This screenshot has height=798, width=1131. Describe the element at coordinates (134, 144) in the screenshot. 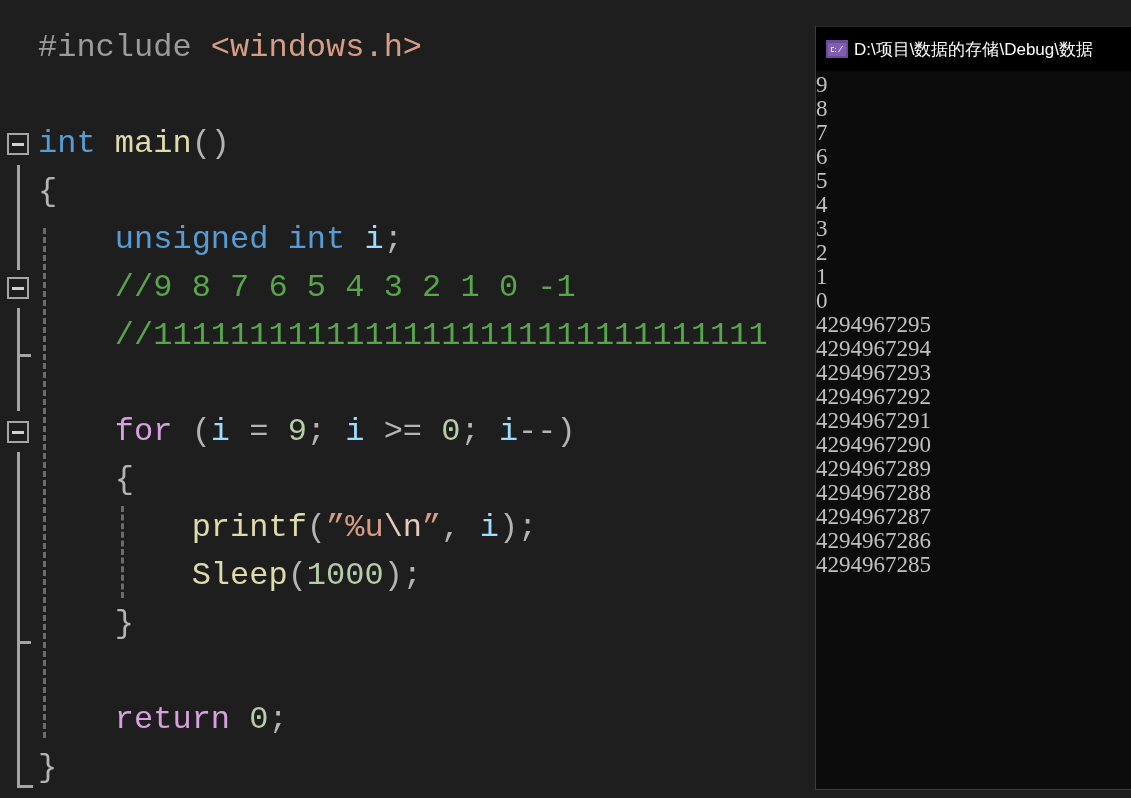

I see `code-line: int main()` at that location.